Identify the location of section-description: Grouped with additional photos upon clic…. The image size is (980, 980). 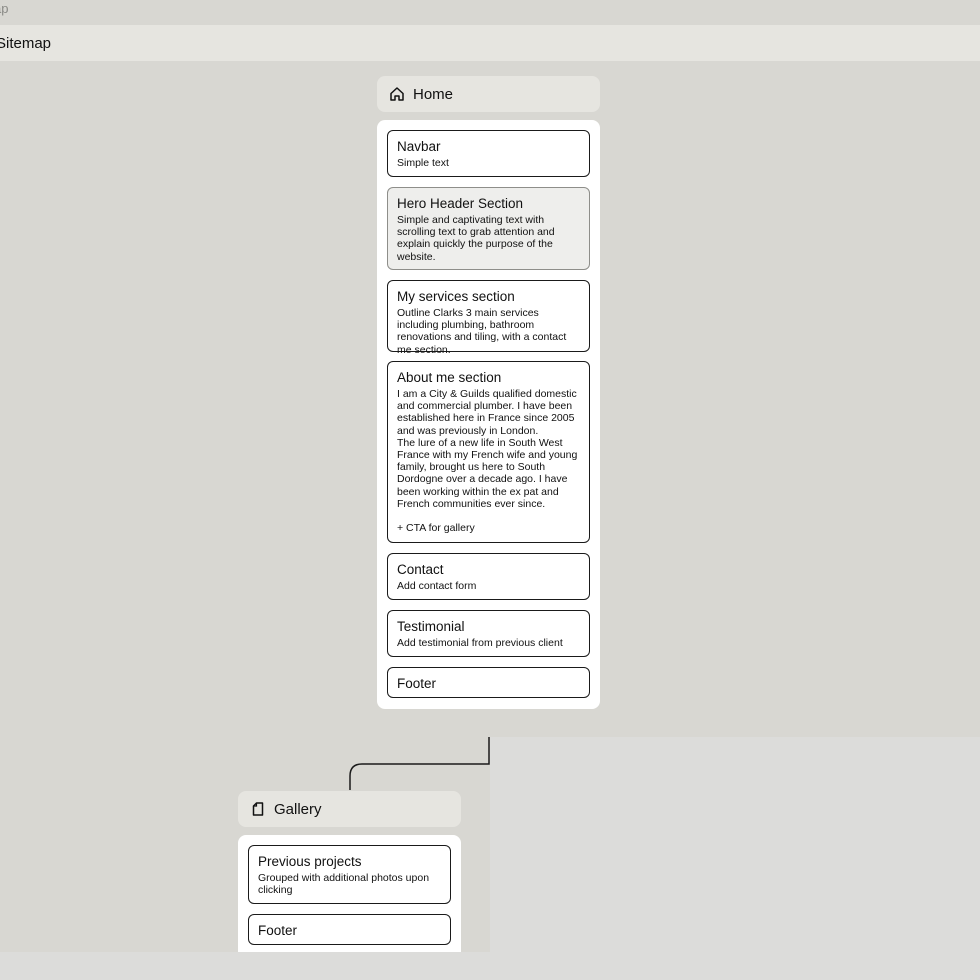
(344, 884).